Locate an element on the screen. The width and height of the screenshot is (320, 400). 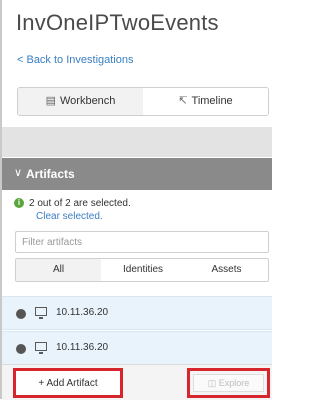
view-switcher: ▤ Workbench ↸ Timeline is located at coordinates (143, 101).